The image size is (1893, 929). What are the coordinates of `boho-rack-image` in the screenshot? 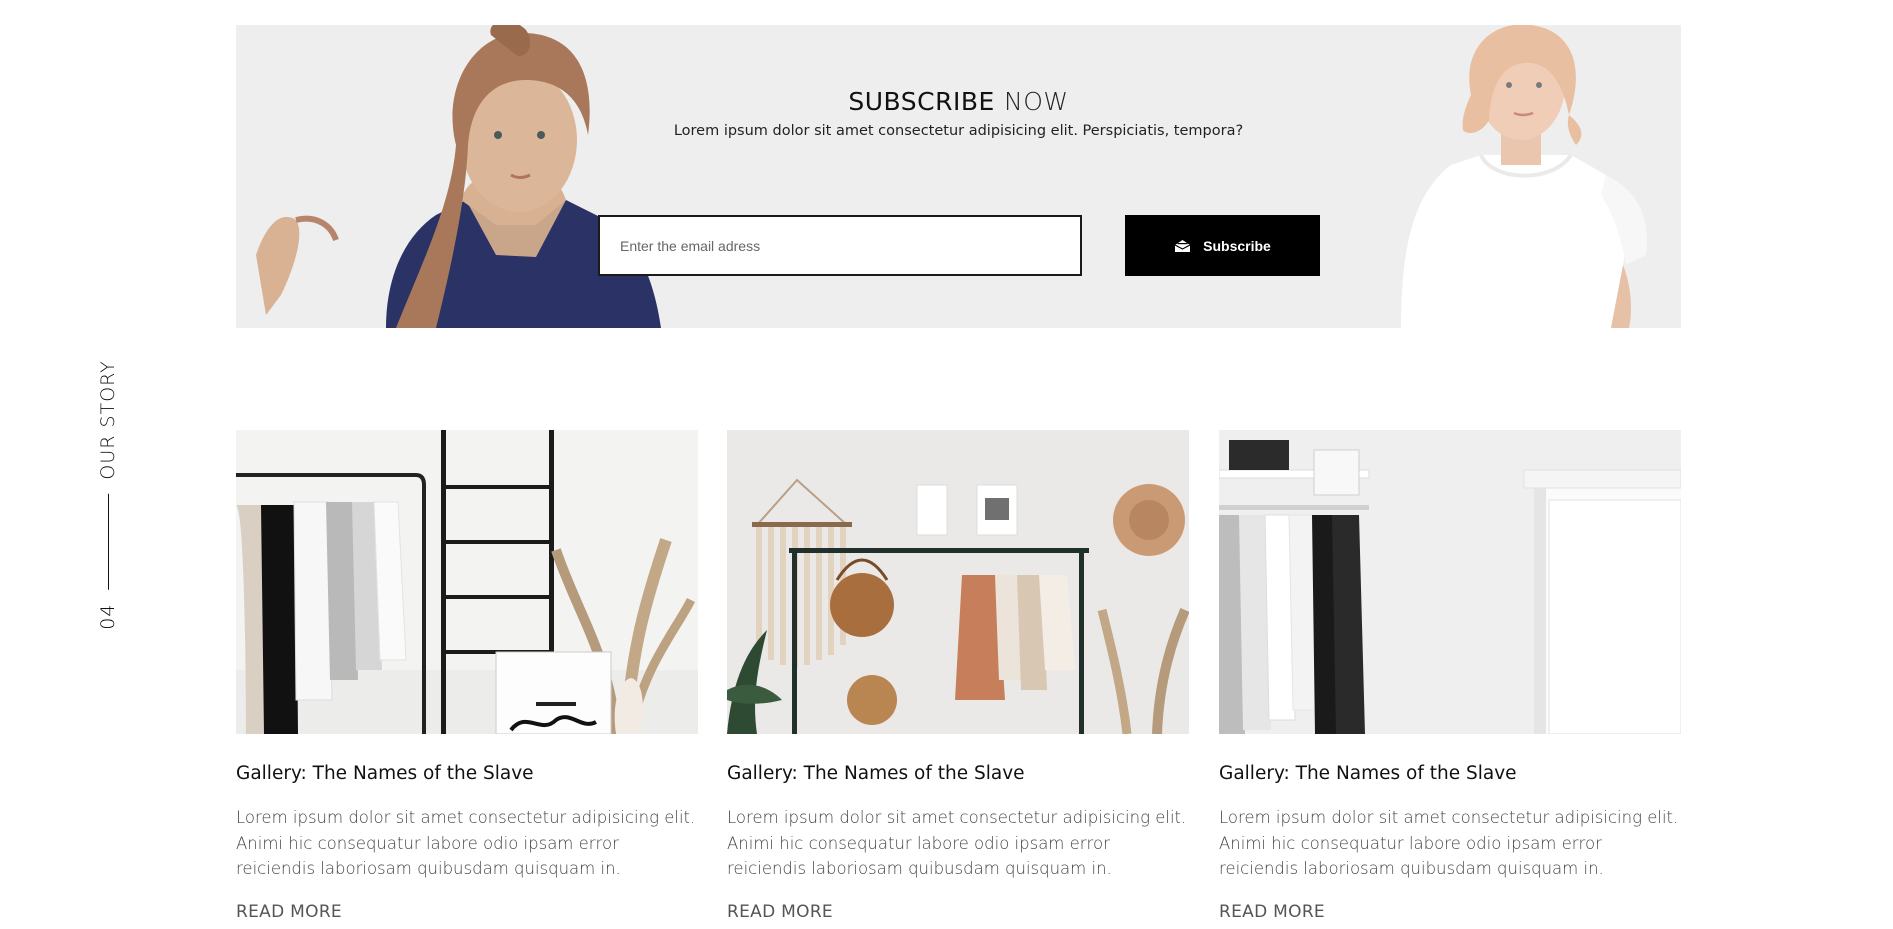 It's located at (958, 582).